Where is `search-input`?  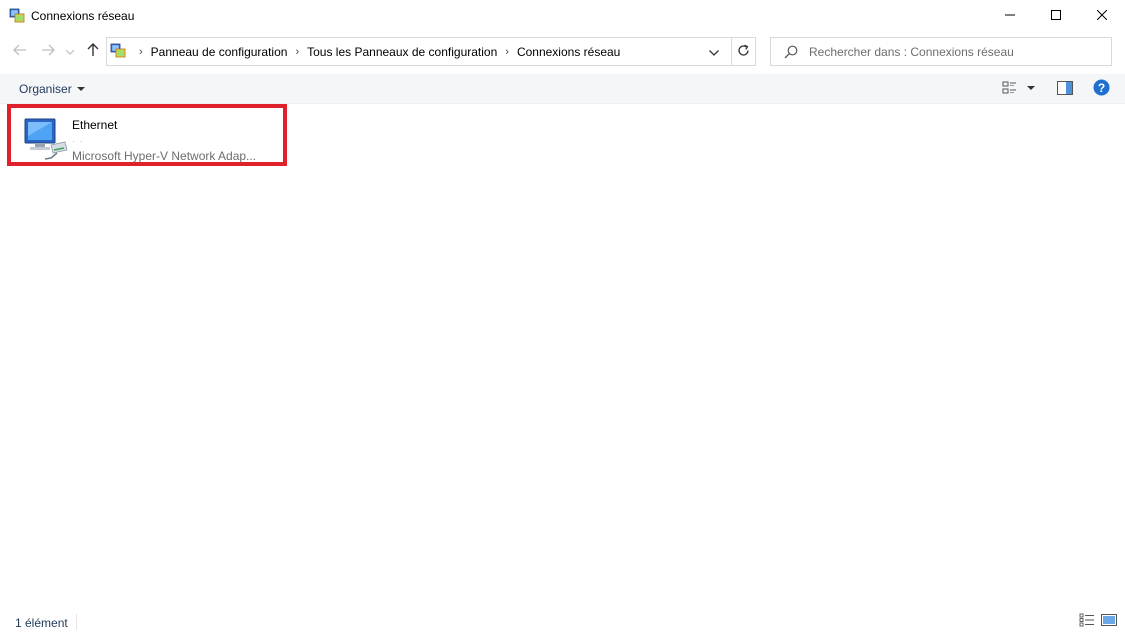 search-input is located at coordinates (957, 51).